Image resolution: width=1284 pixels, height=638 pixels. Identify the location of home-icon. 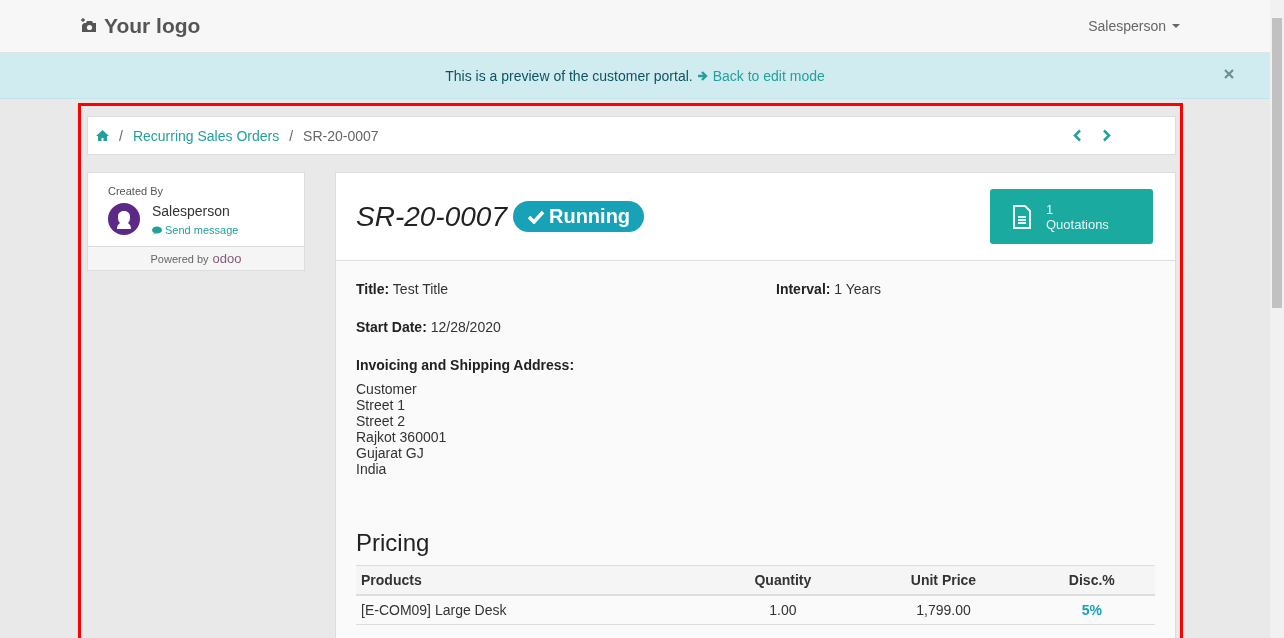
(102, 135).